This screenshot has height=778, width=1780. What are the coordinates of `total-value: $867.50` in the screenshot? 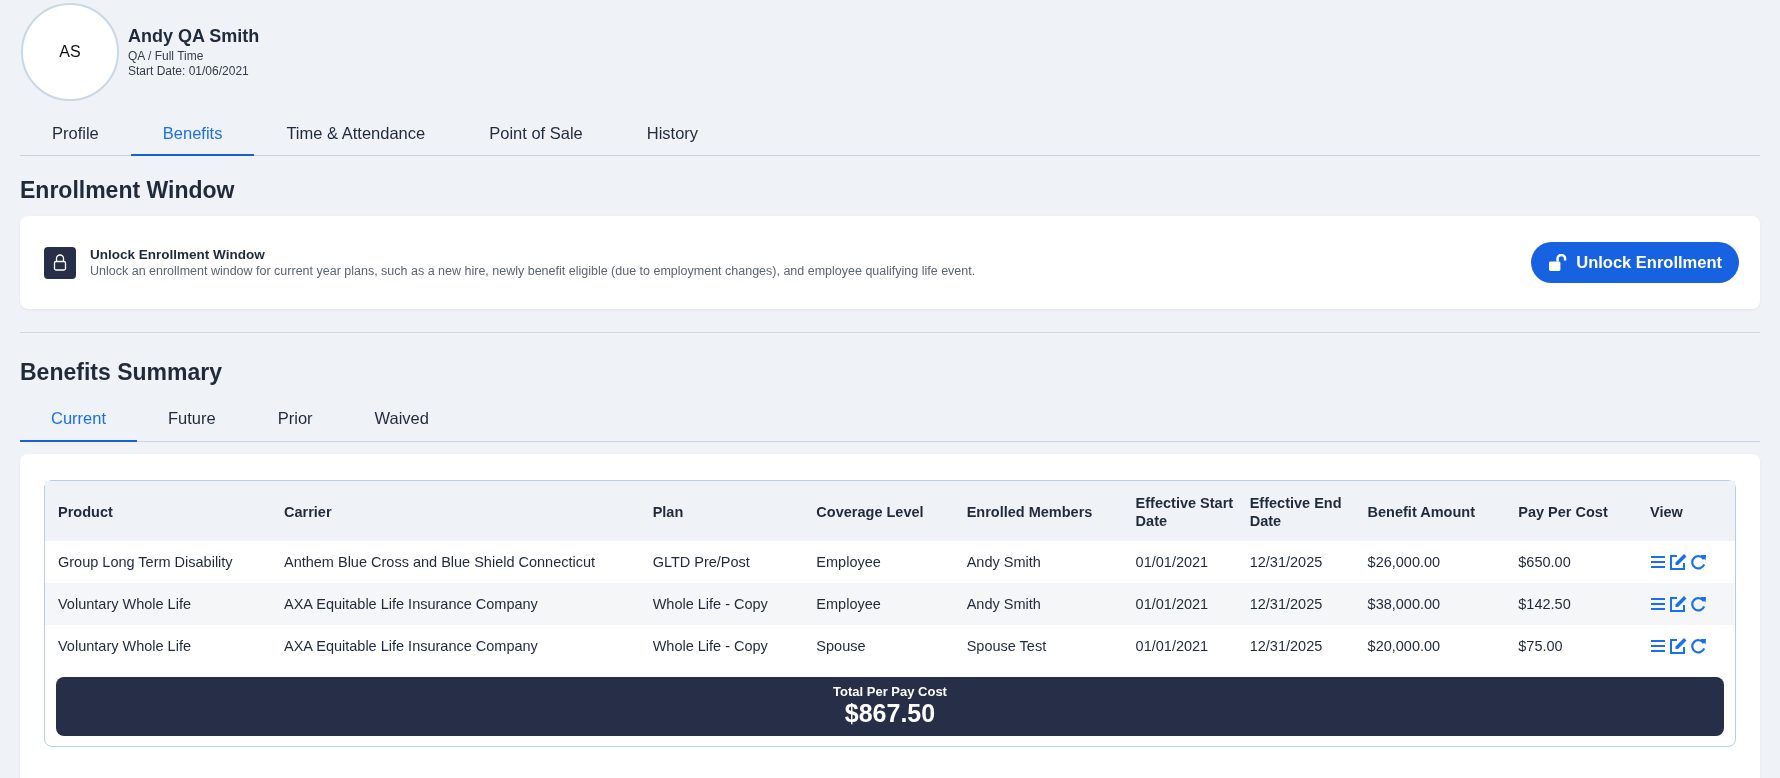 It's located at (890, 713).